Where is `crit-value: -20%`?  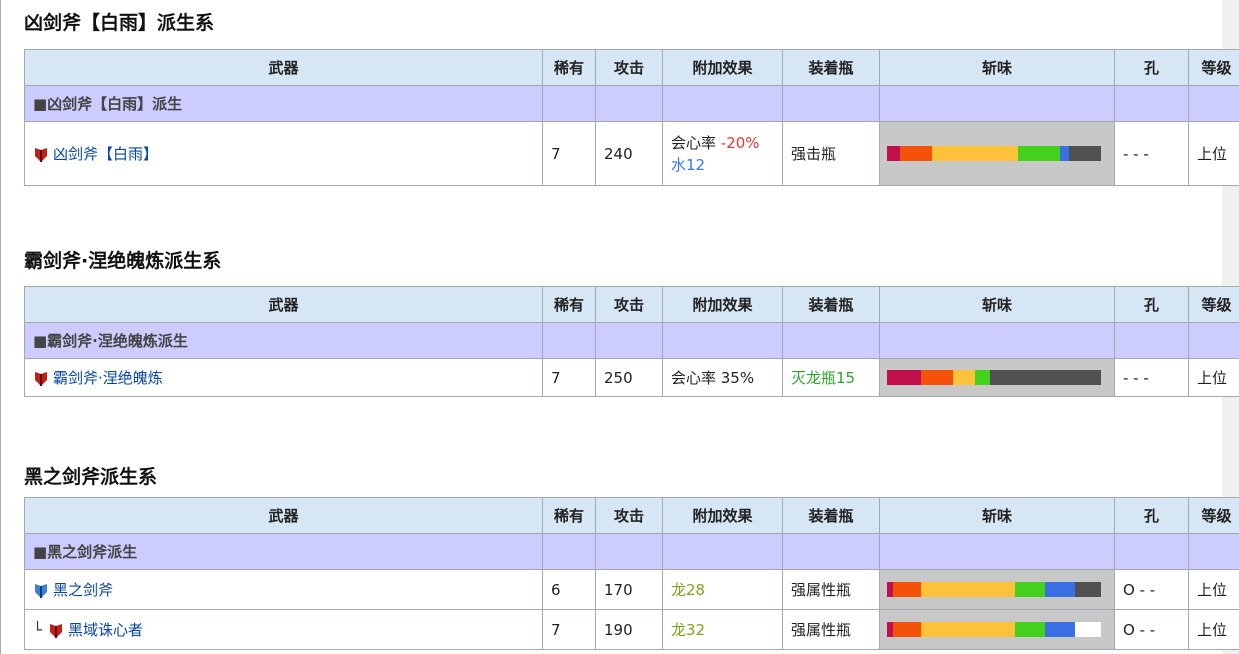
crit-value: -20% is located at coordinates (740, 142).